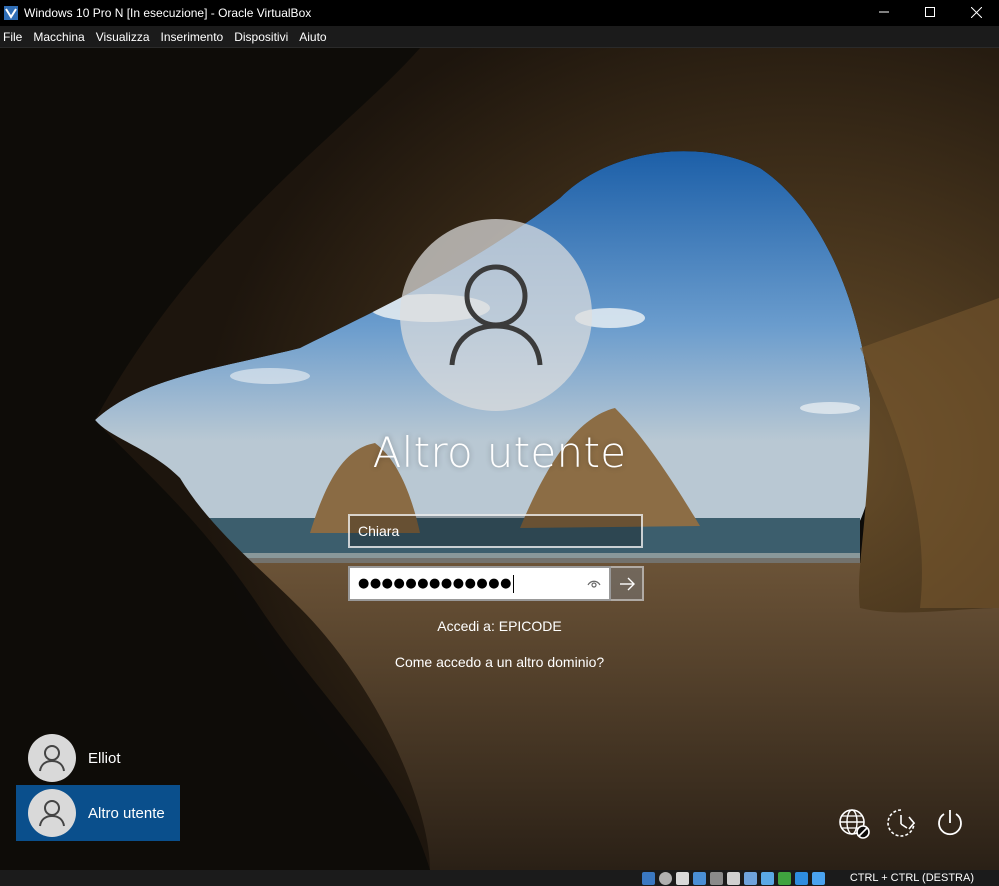  Describe the element at coordinates (194, 37) in the screenshot. I see `menu-inserimento: Inserimento` at that location.